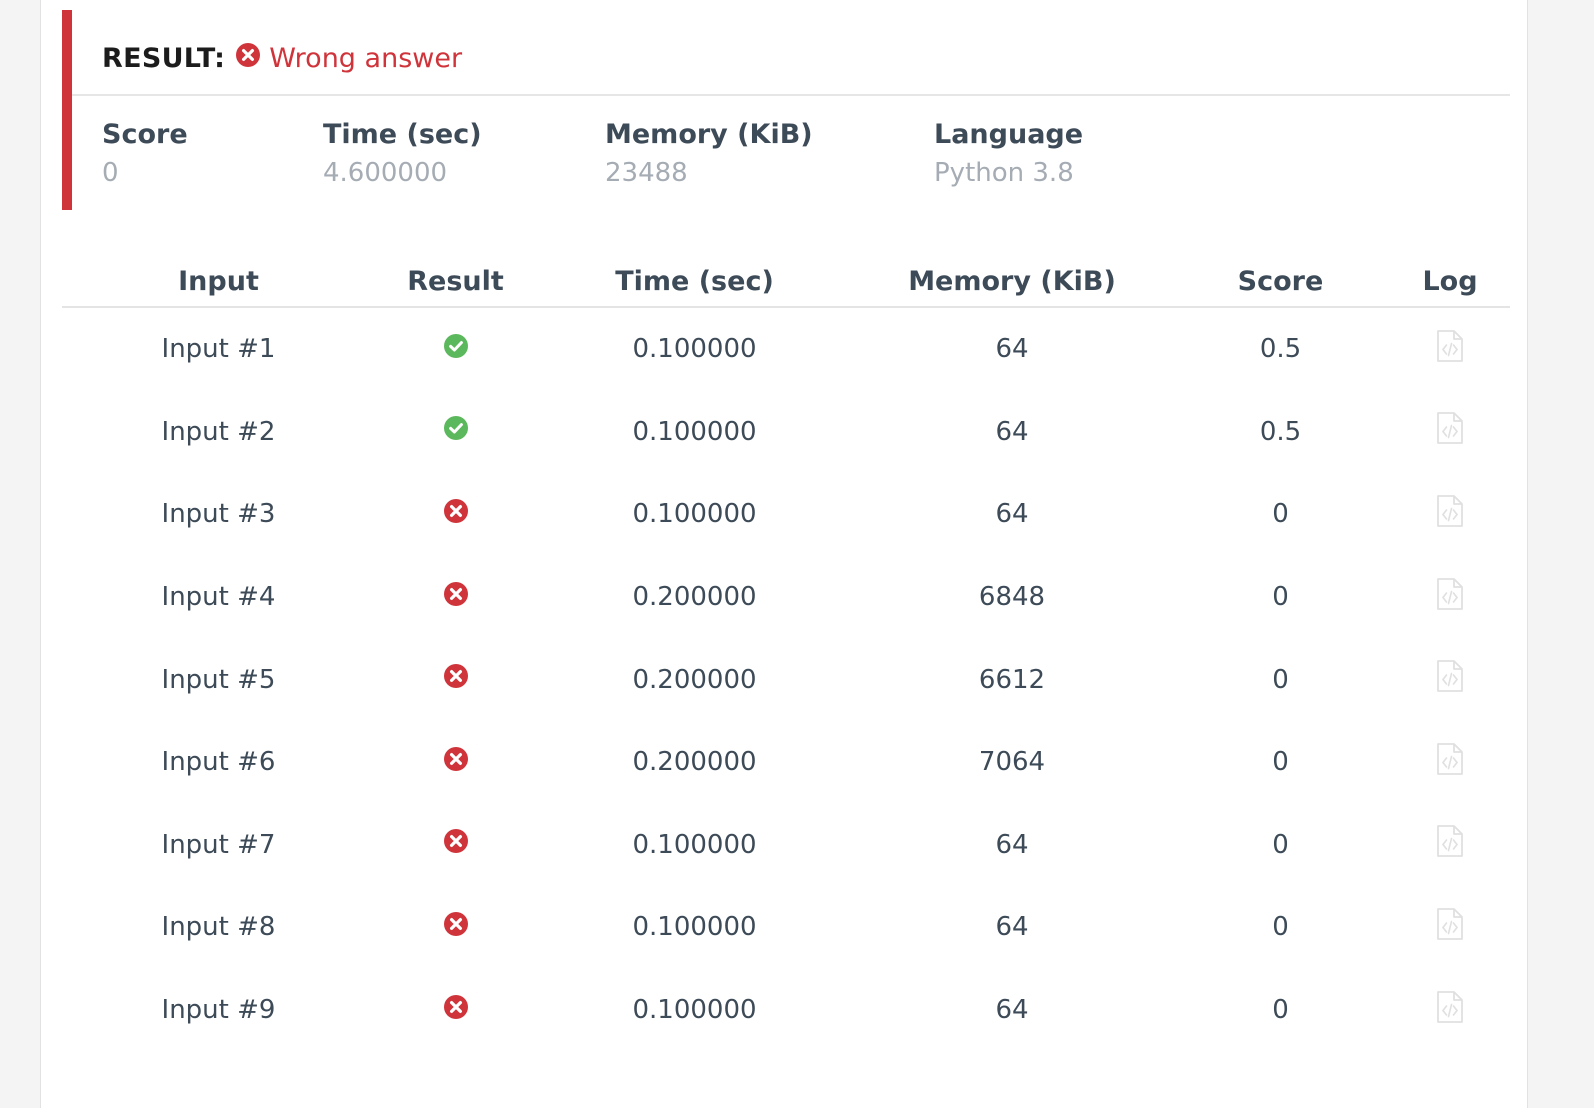  Describe the element at coordinates (455, 282) in the screenshot. I see `column-header-result: Result` at that location.